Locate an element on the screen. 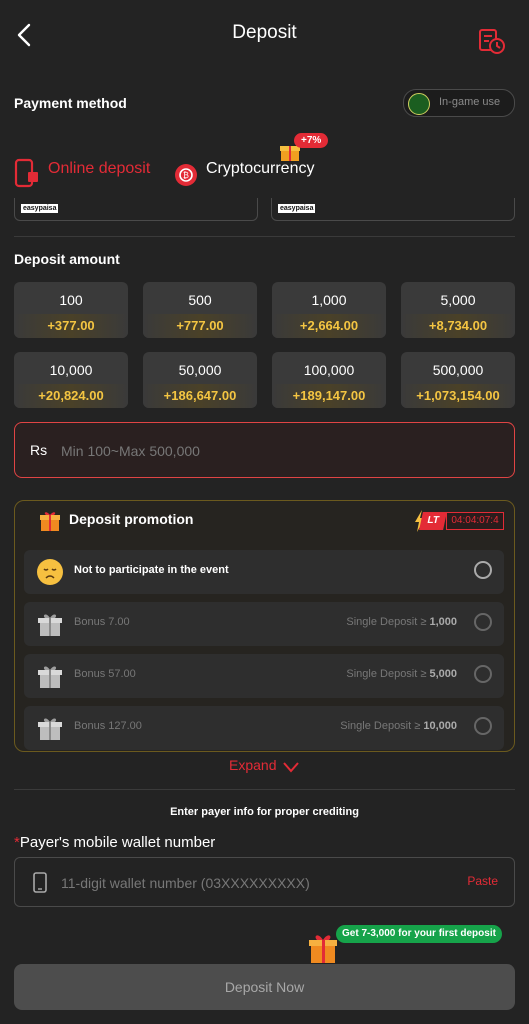 This screenshot has width=529, height=1024. chevron-down-icon is located at coordinates (291, 767).